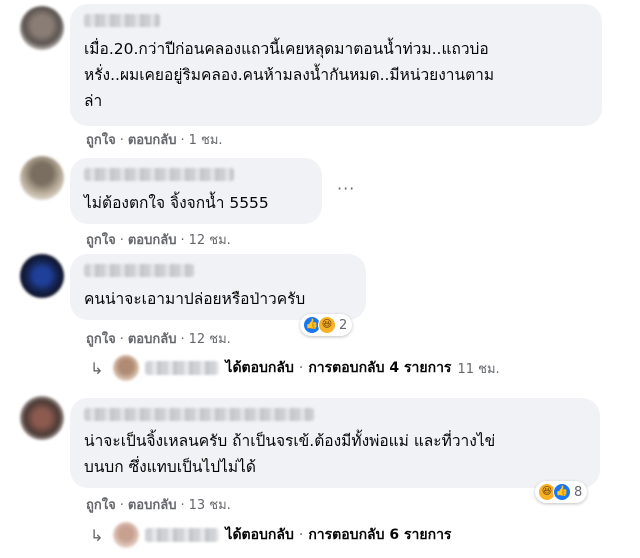 This screenshot has width=640, height=558. What do you see at coordinates (206, 140) in the screenshot?
I see `timestamp: 1 ชม.` at bounding box center [206, 140].